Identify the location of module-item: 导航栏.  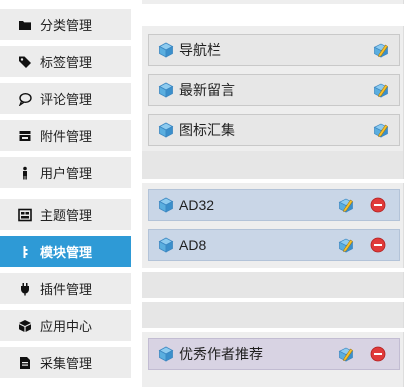
(274, 50).